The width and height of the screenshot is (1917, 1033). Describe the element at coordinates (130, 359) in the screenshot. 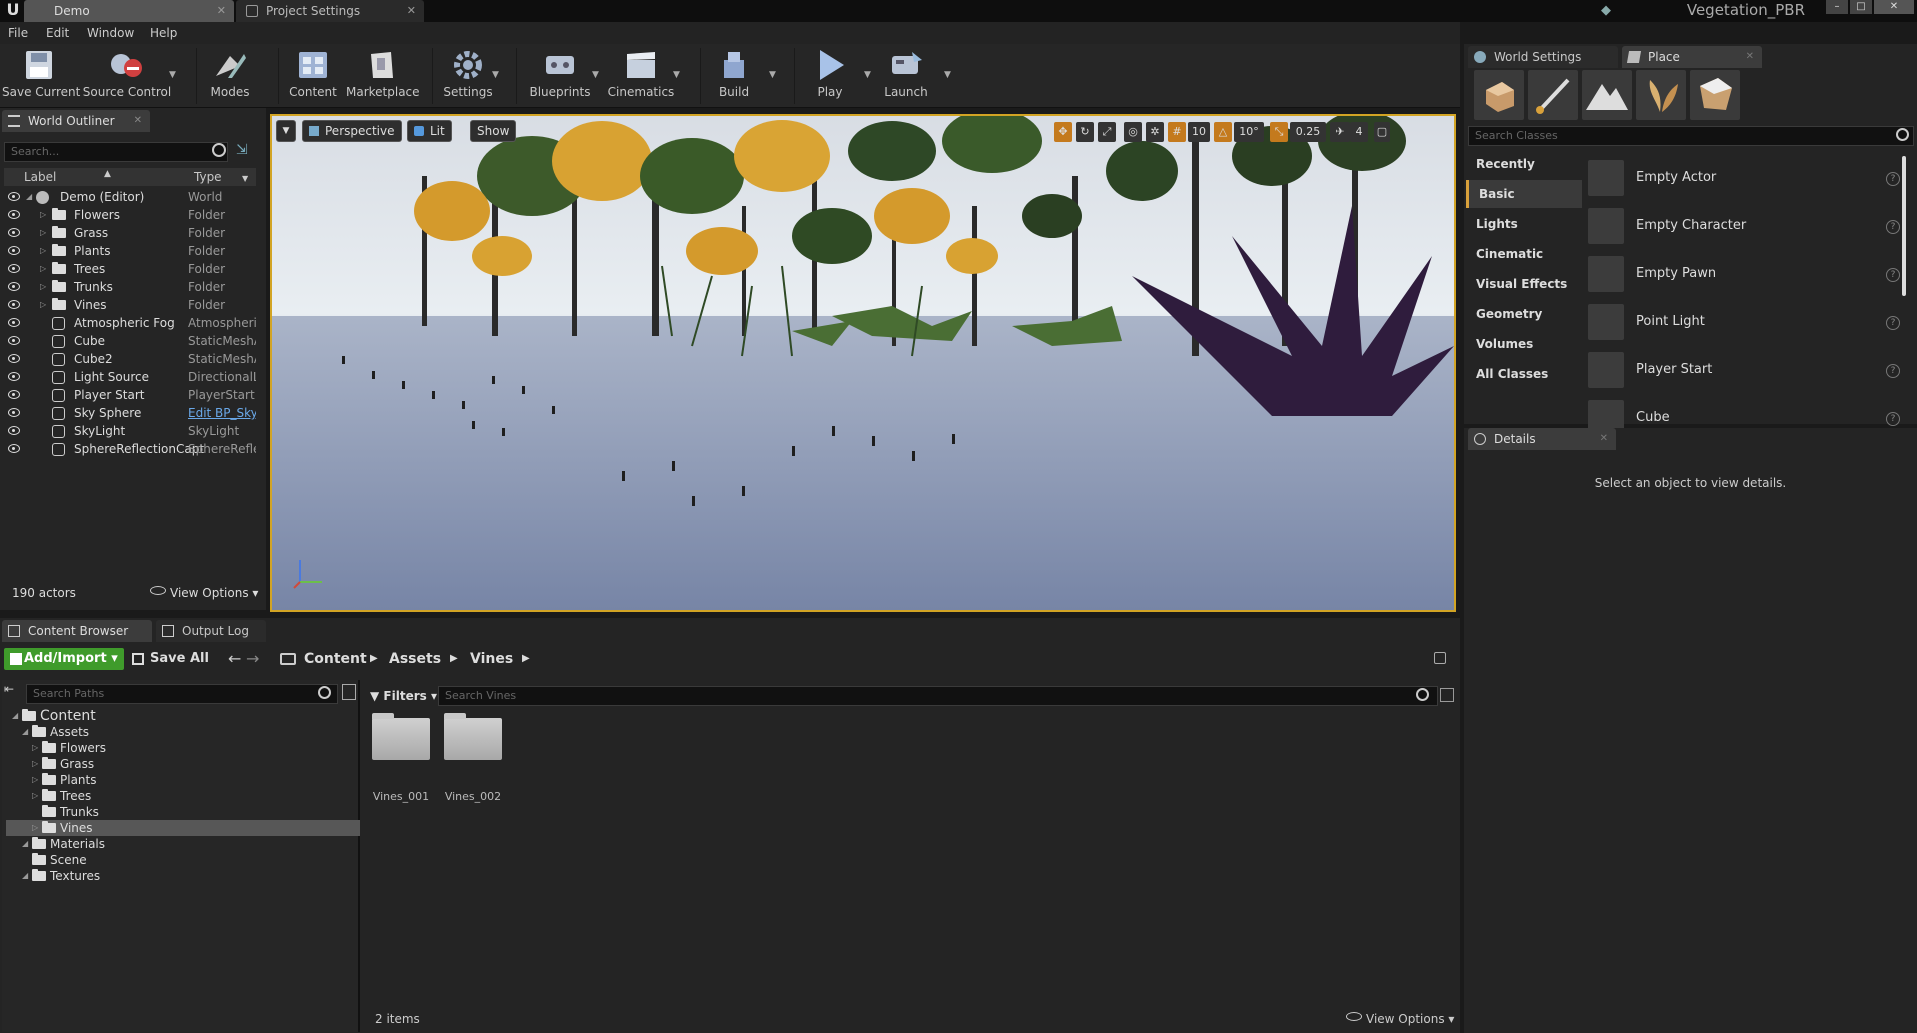

I see `outliner-row: Cube2 StaticMeshA` at that location.